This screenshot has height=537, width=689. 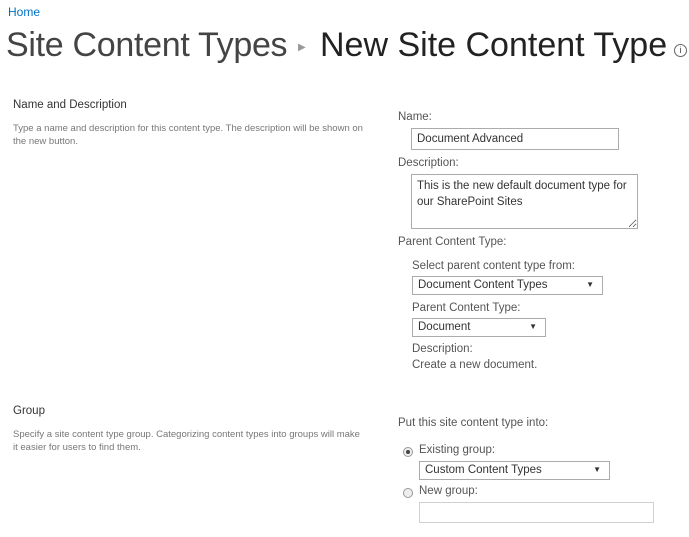 What do you see at coordinates (442, 349) in the screenshot?
I see `parent-description-label: Description:` at bounding box center [442, 349].